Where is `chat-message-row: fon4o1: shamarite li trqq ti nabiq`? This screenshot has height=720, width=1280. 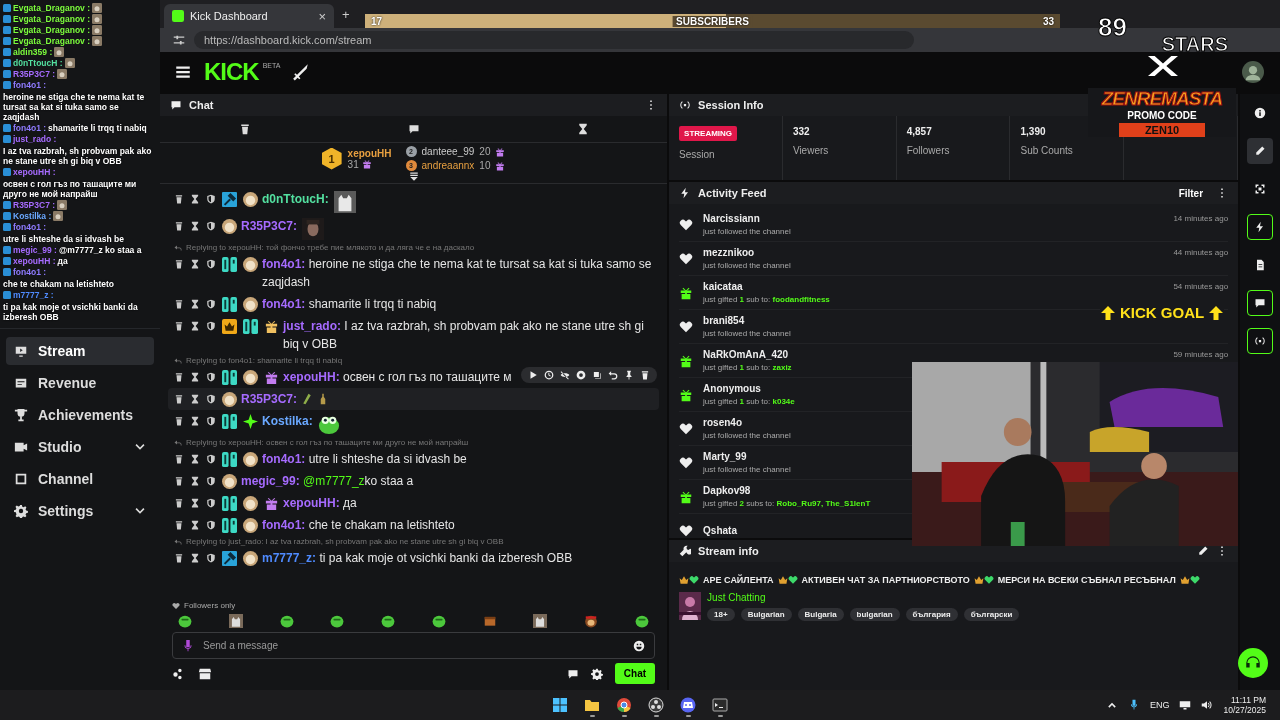 chat-message-row: fon4o1: shamarite li trqq ti nabiq is located at coordinates (414, 304).